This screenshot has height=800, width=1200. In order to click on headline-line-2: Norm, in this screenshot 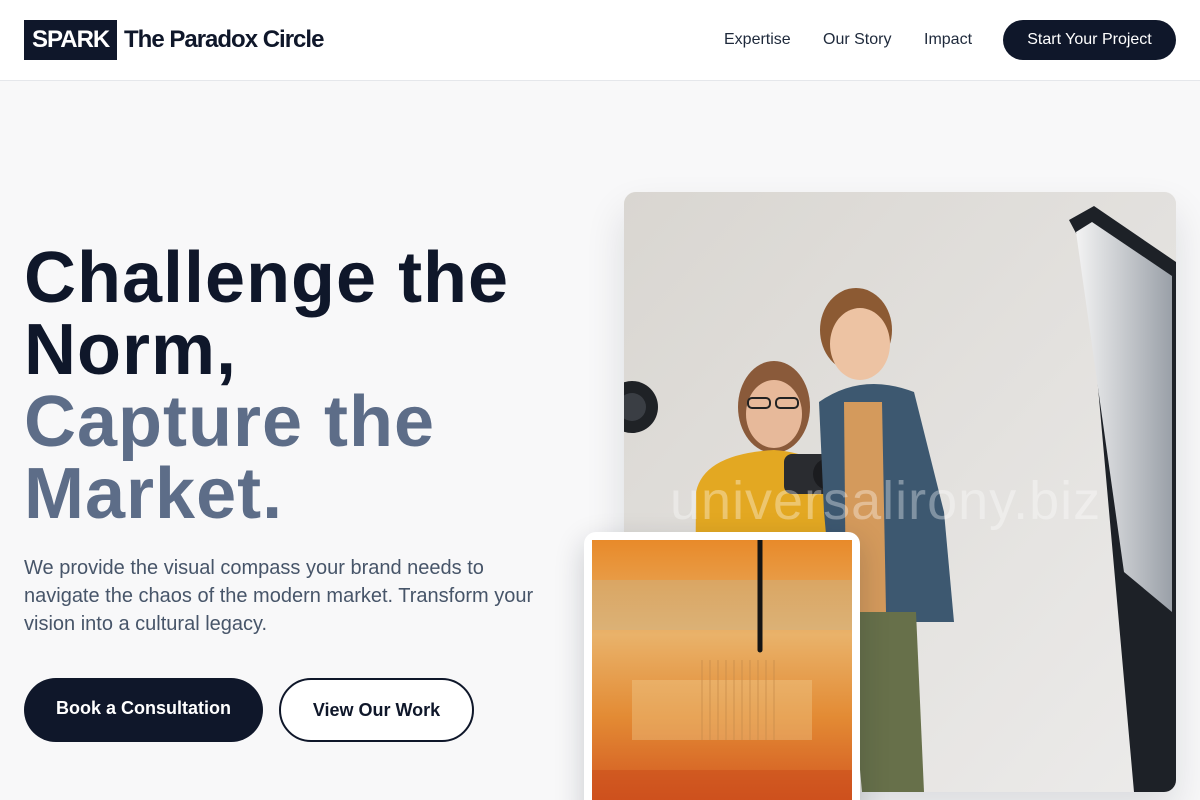, I will do `click(131, 350)`.